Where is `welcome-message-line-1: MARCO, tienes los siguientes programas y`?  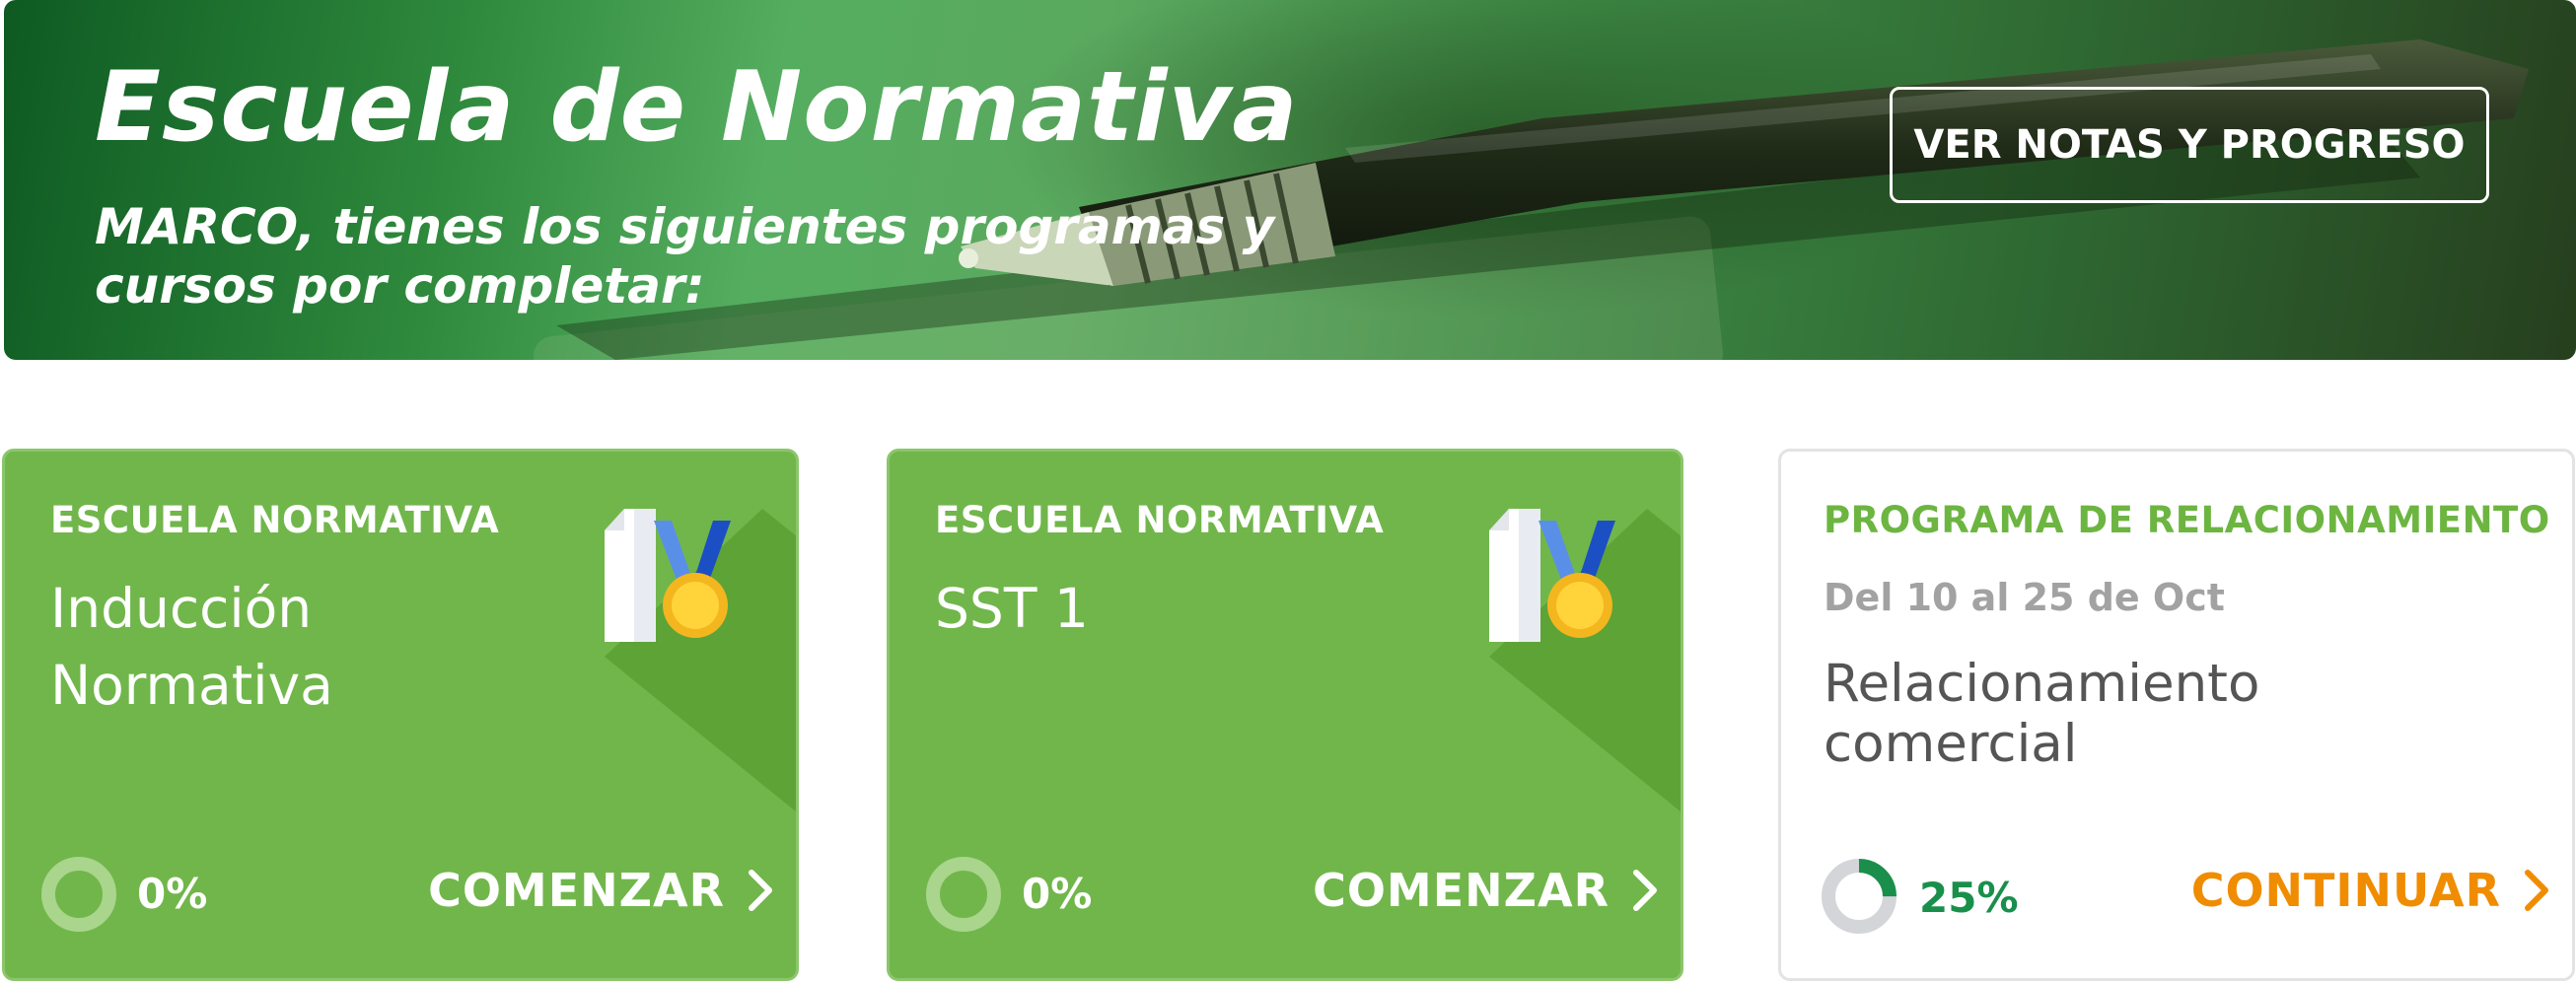 welcome-message-line-1: MARCO, tienes los siguientes programas y is located at coordinates (685, 226).